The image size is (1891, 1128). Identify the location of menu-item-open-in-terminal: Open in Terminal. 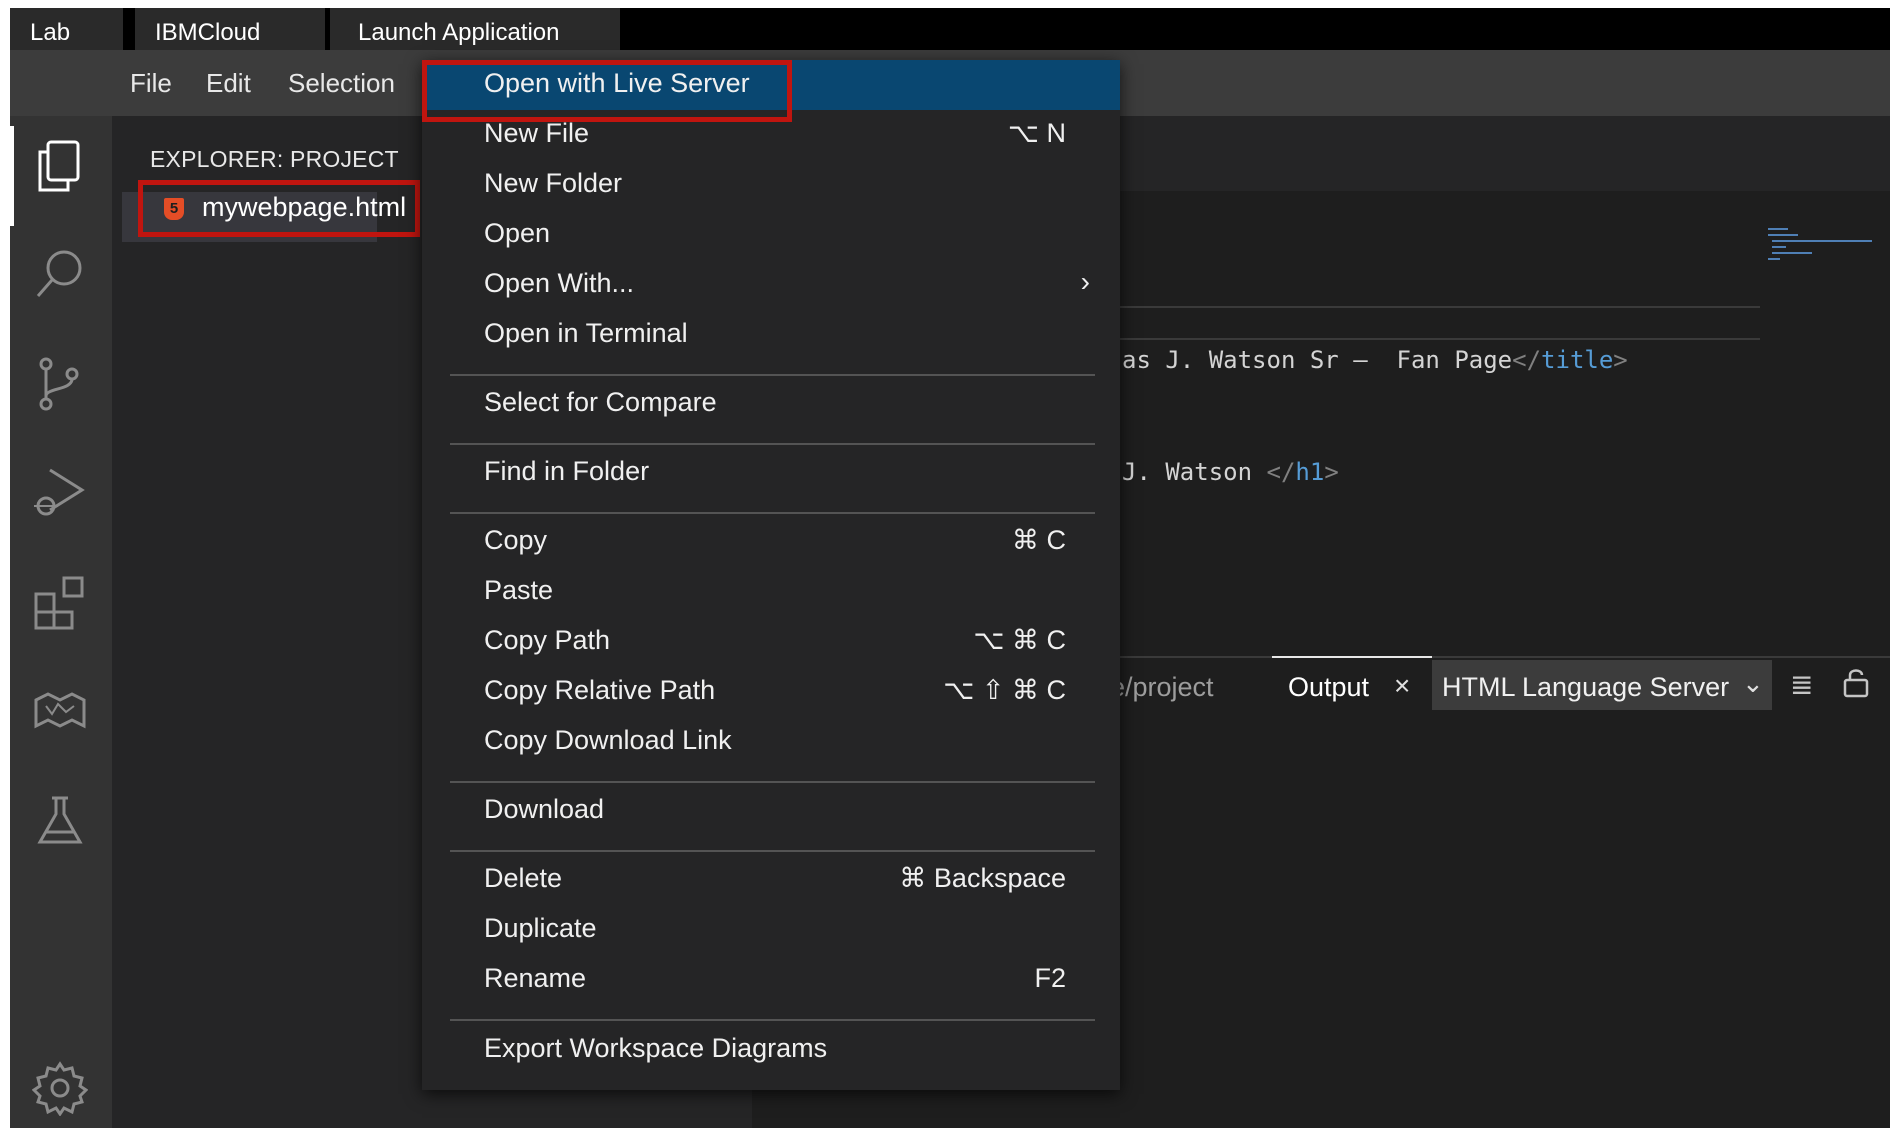
(771, 335).